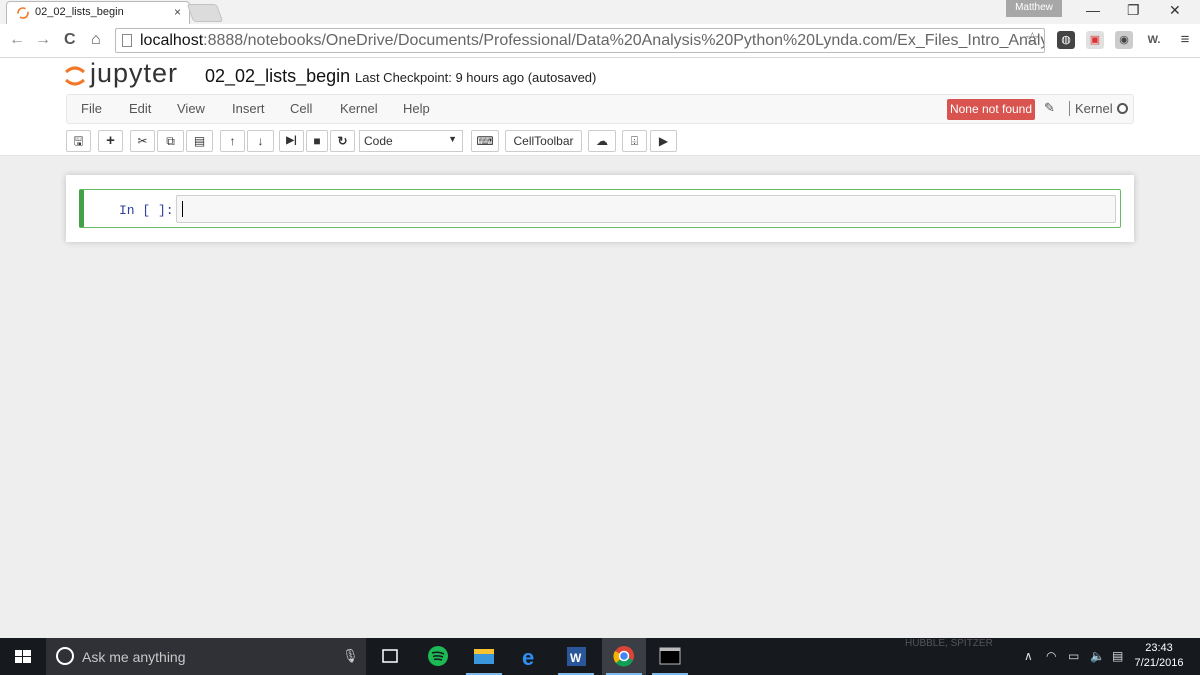 The image size is (1200, 675). Describe the element at coordinates (1159, 663) in the screenshot. I see `clock-date: 7/21/2016` at that location.